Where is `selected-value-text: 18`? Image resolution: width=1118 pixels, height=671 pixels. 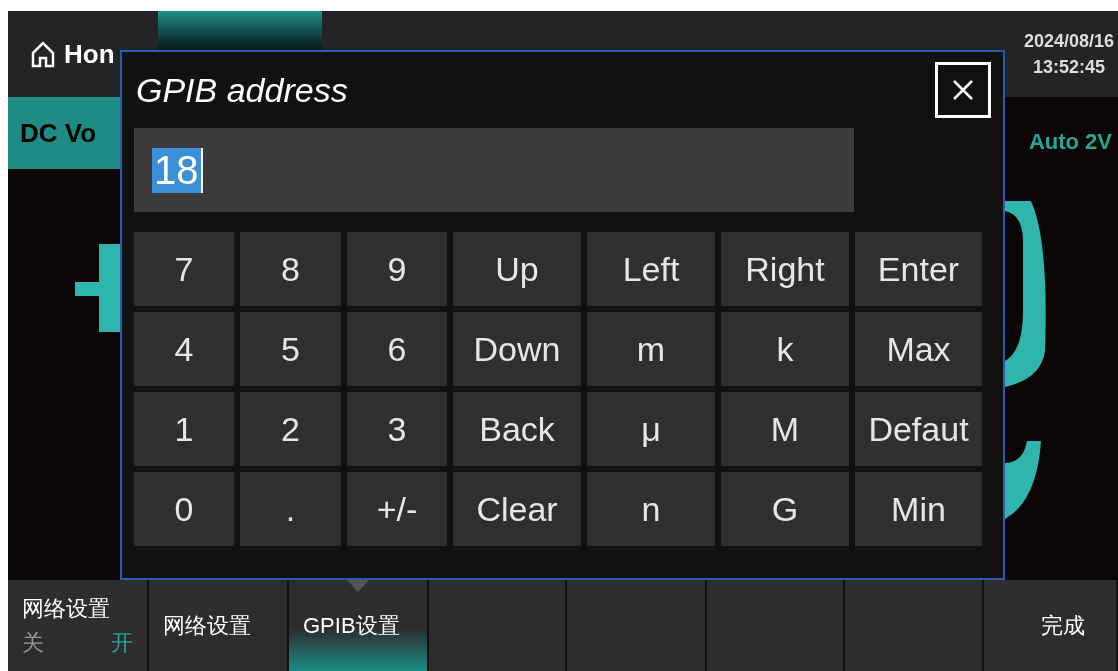
selected-value-text: 18 is located at coordinates (177, 170).